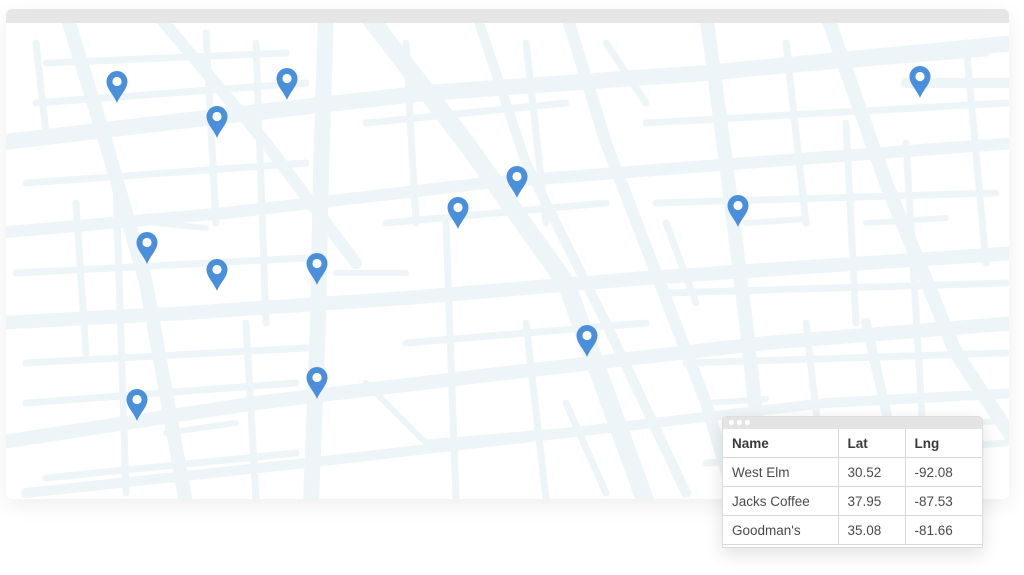  I want to click on column-header-name: Name, so click(781, 443).